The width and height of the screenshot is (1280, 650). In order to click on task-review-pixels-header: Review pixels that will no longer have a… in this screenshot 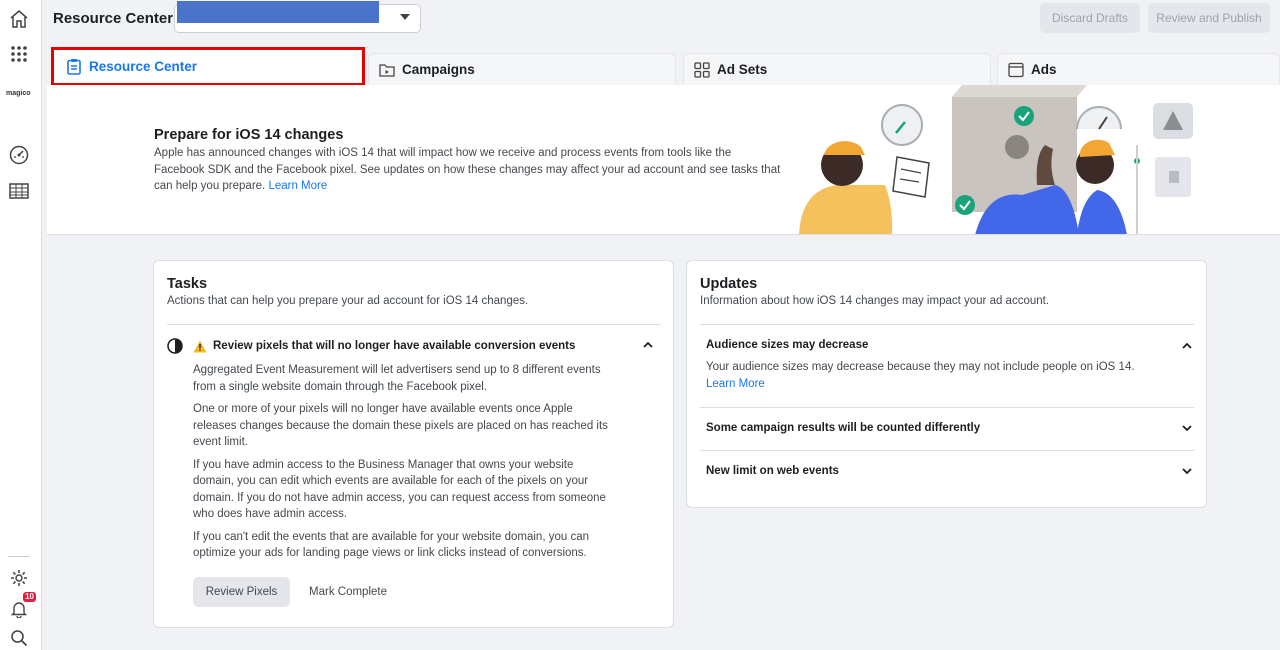, I will do `click(412, 346)`.